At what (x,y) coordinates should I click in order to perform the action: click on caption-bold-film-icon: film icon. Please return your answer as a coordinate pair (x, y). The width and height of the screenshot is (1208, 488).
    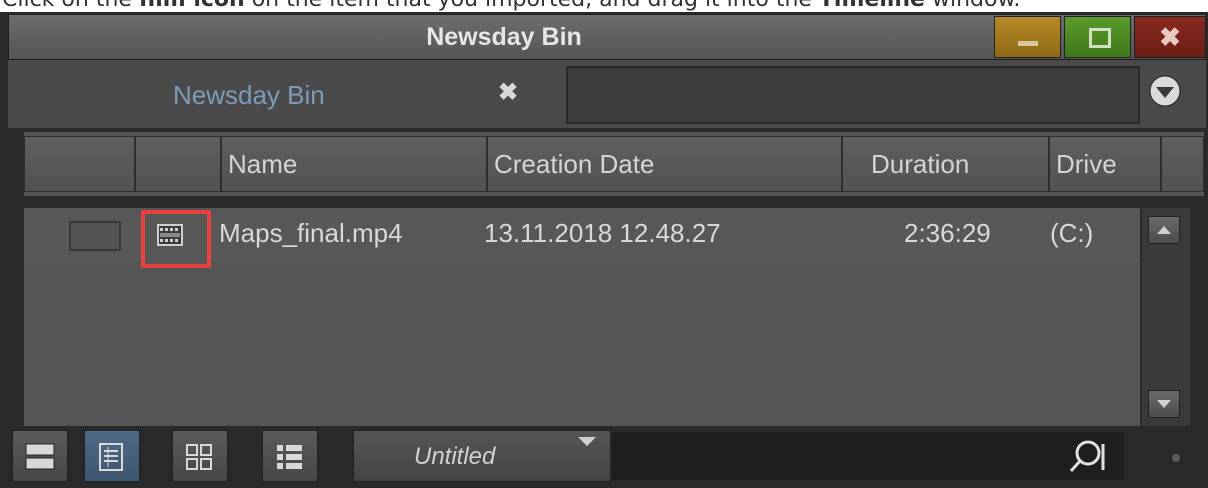
    Looking at the image, I should click on (192, 6).